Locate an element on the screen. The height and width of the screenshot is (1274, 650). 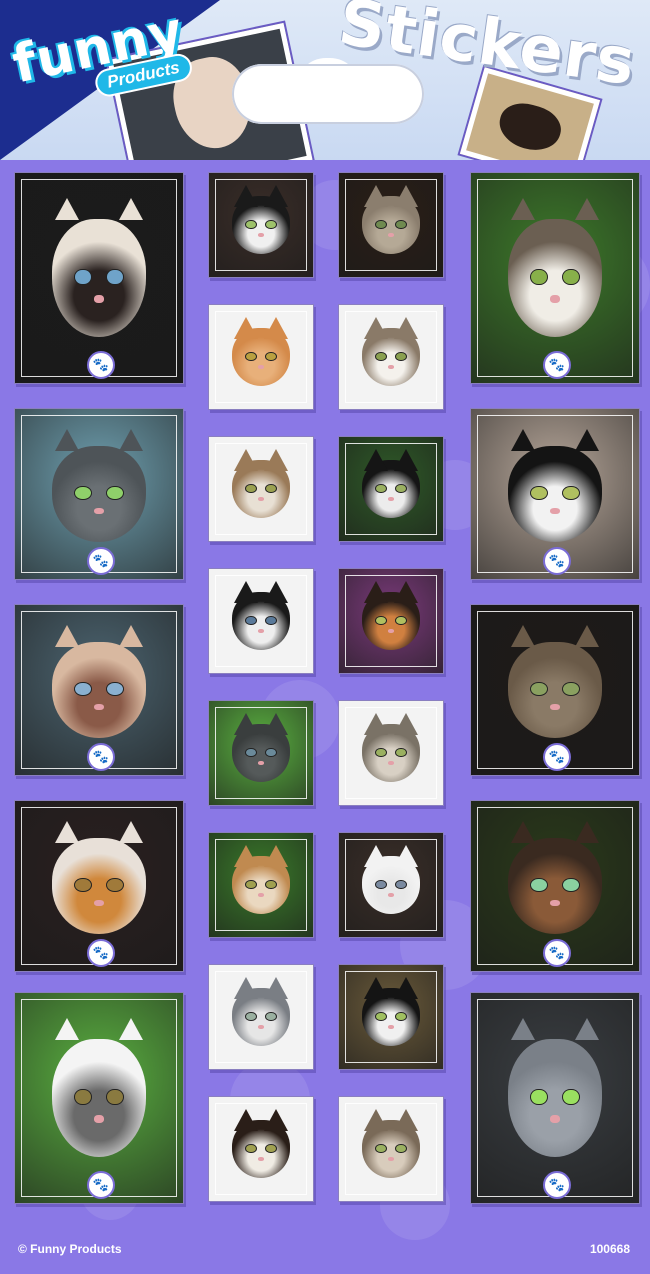
copyright: © Funny Products is located at coordinates (70, 1249).